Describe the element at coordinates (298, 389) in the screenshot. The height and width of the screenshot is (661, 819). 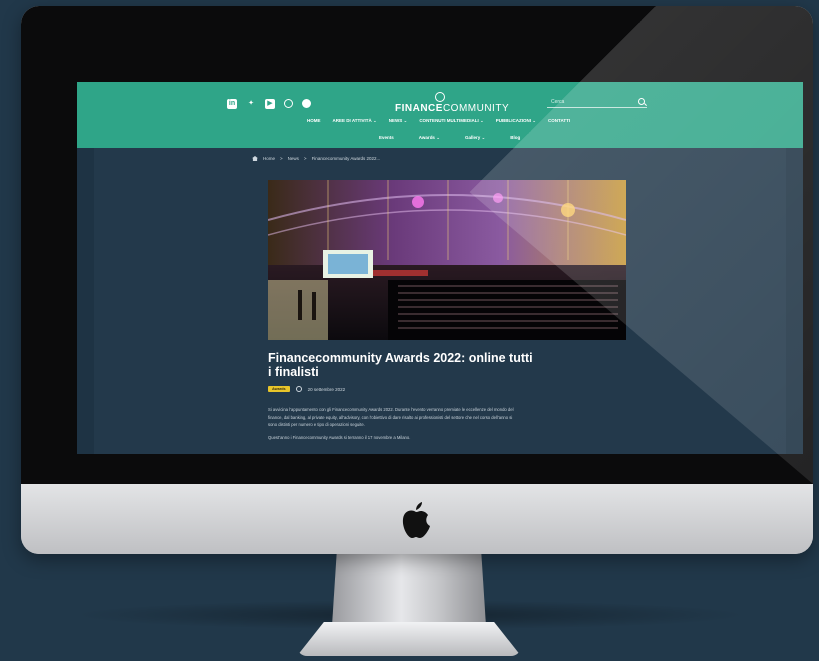
I see `clock-icon` at that location.